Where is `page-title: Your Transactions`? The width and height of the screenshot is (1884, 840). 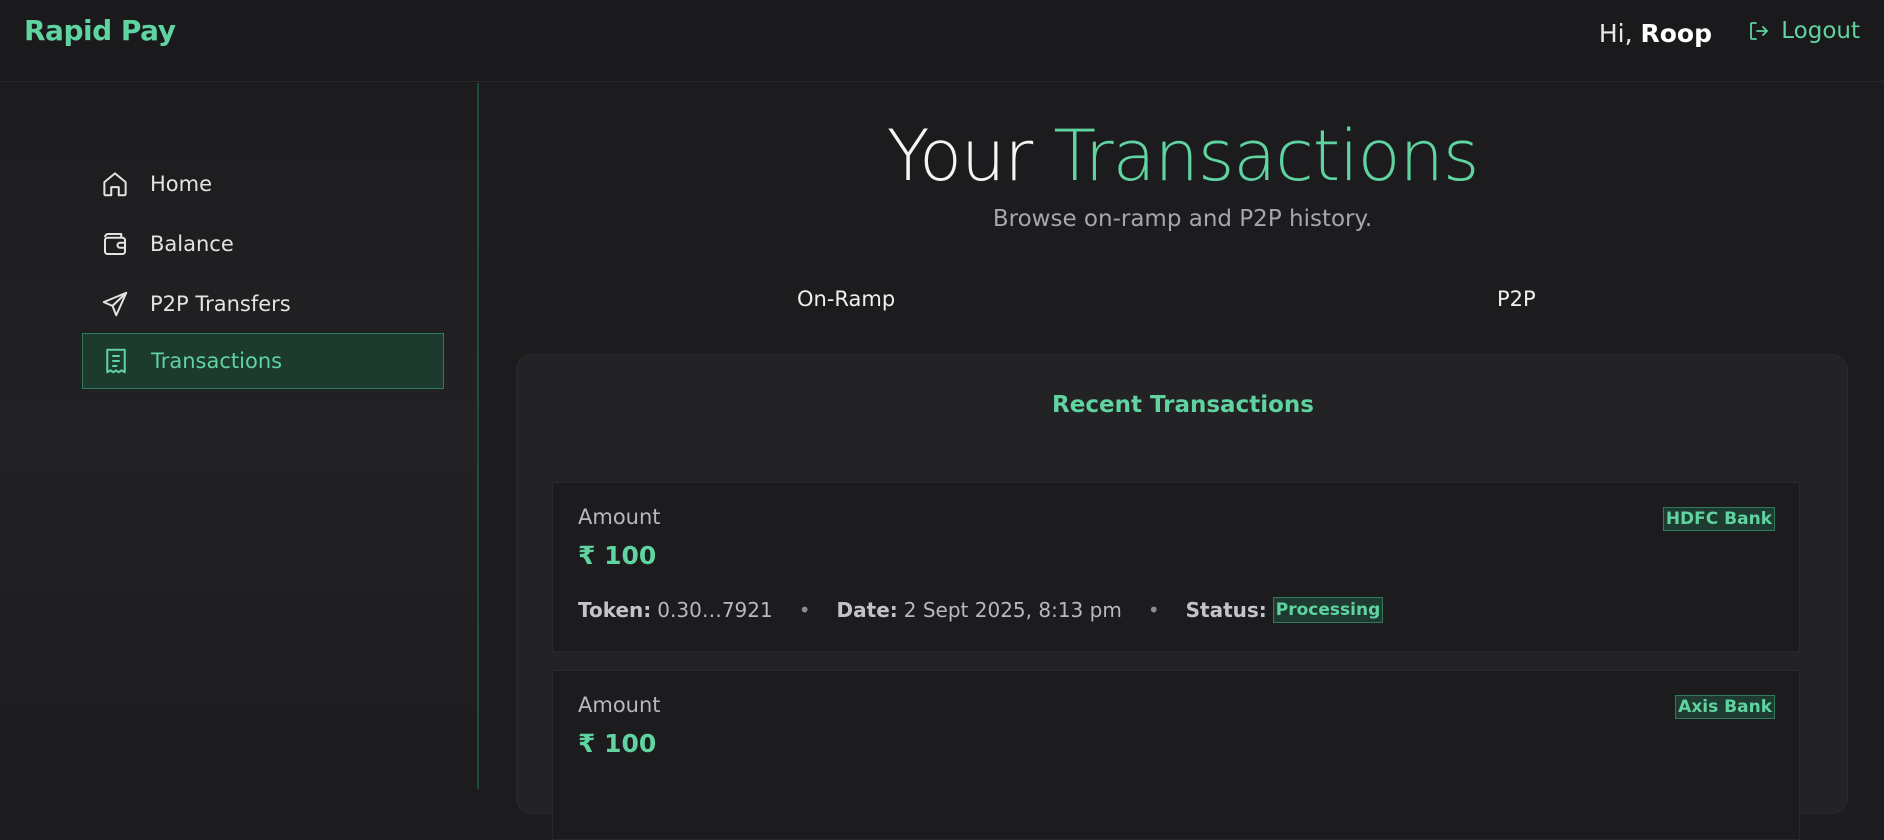
page-title: Your Transactions is located at coordinates (1182, 156).